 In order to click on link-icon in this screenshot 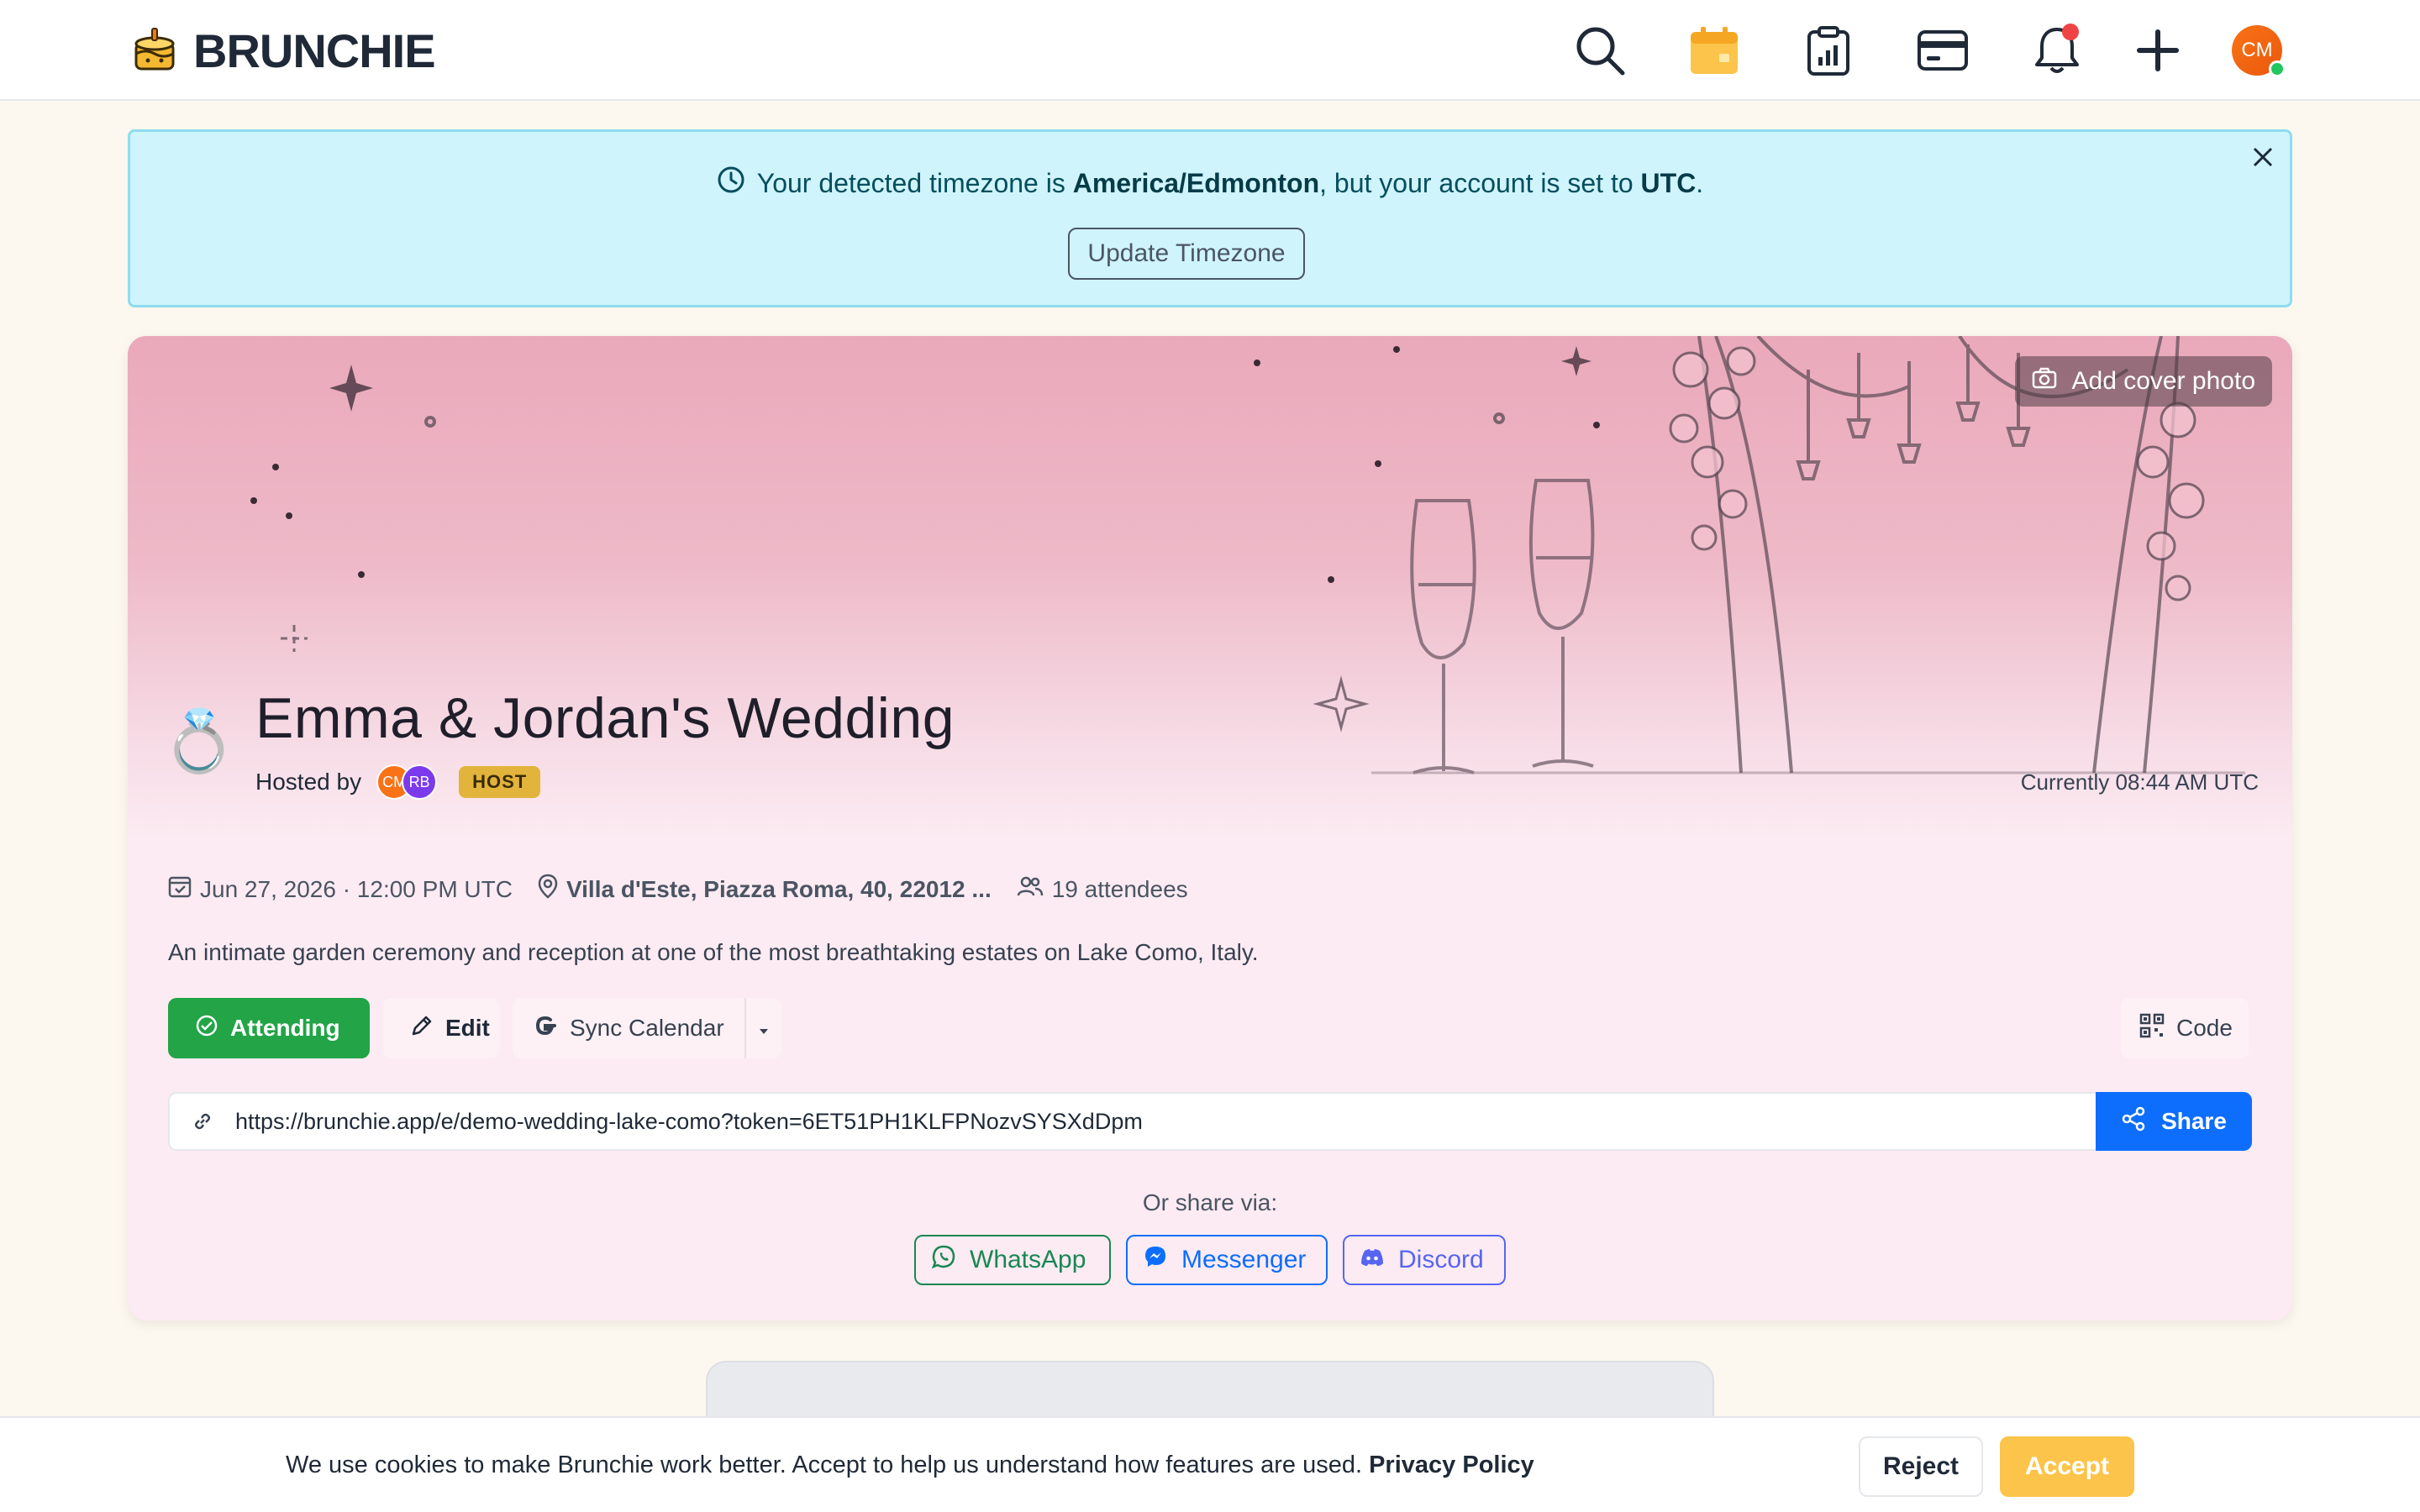, I will do `click(202, 1121)`.